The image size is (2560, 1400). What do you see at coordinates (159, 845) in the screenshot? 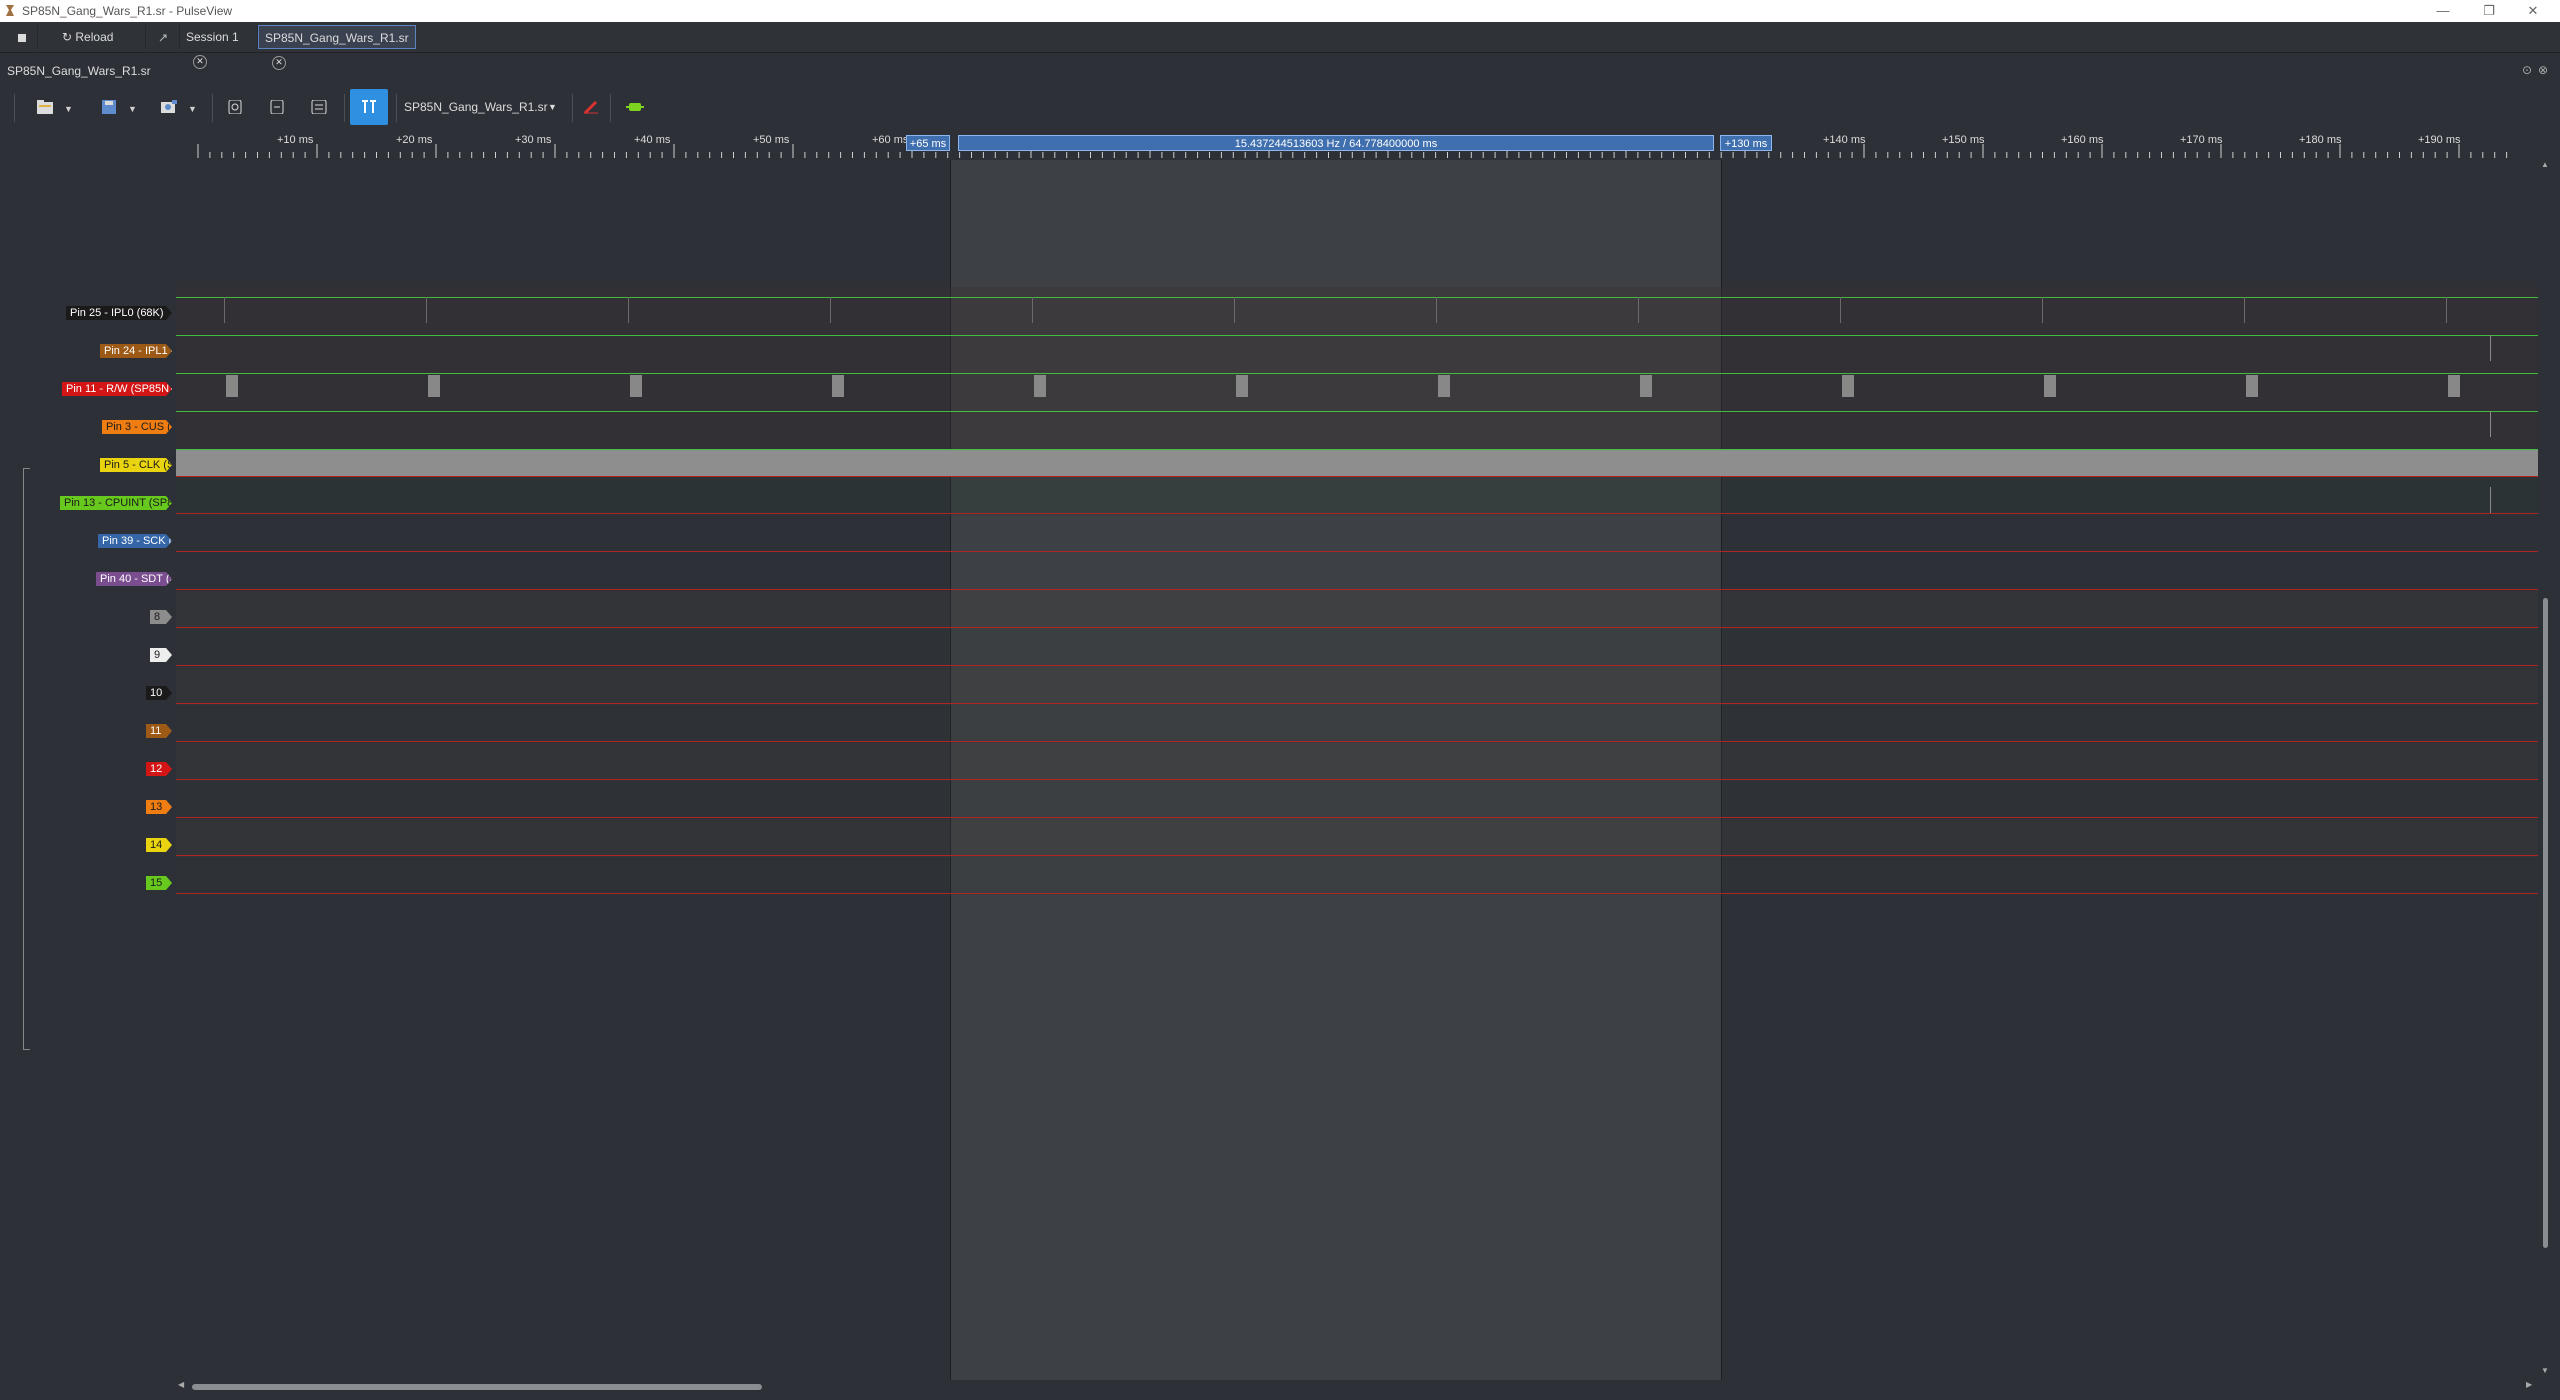
I see `channel-label: 14` at bounding box center [159, 845].